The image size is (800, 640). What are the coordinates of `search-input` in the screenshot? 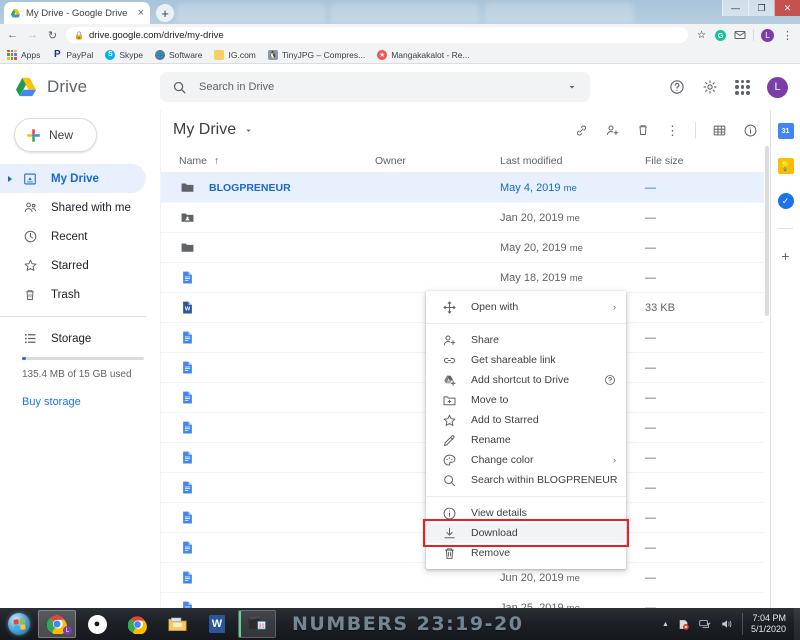 It's located at (376, 87).